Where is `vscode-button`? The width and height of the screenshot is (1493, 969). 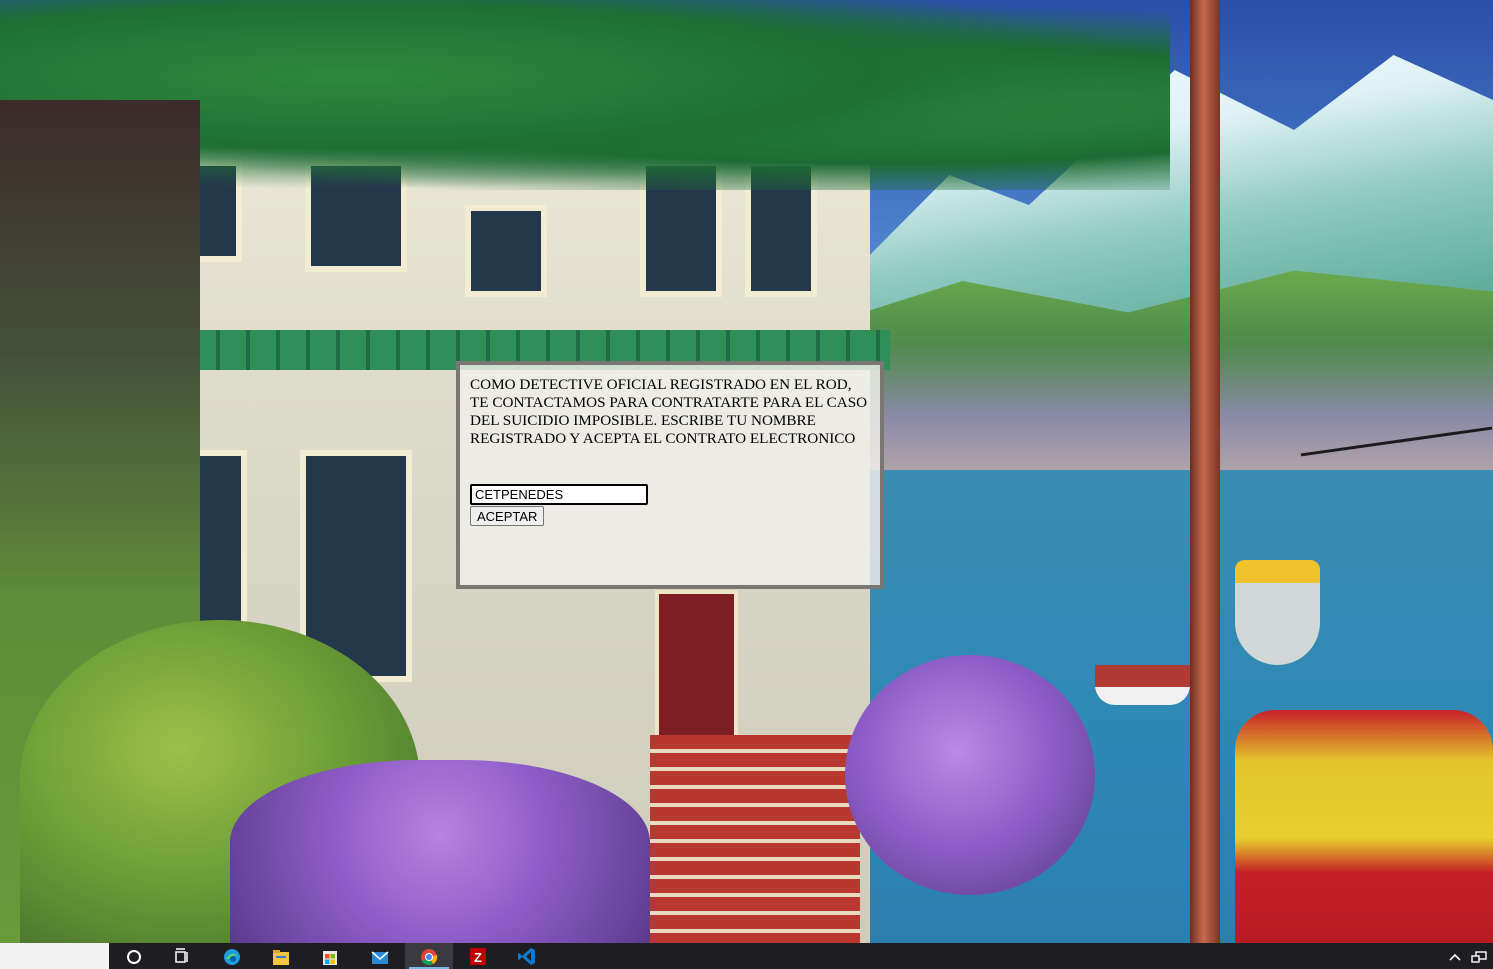 vscode-button is located at coordinates (527, 956).